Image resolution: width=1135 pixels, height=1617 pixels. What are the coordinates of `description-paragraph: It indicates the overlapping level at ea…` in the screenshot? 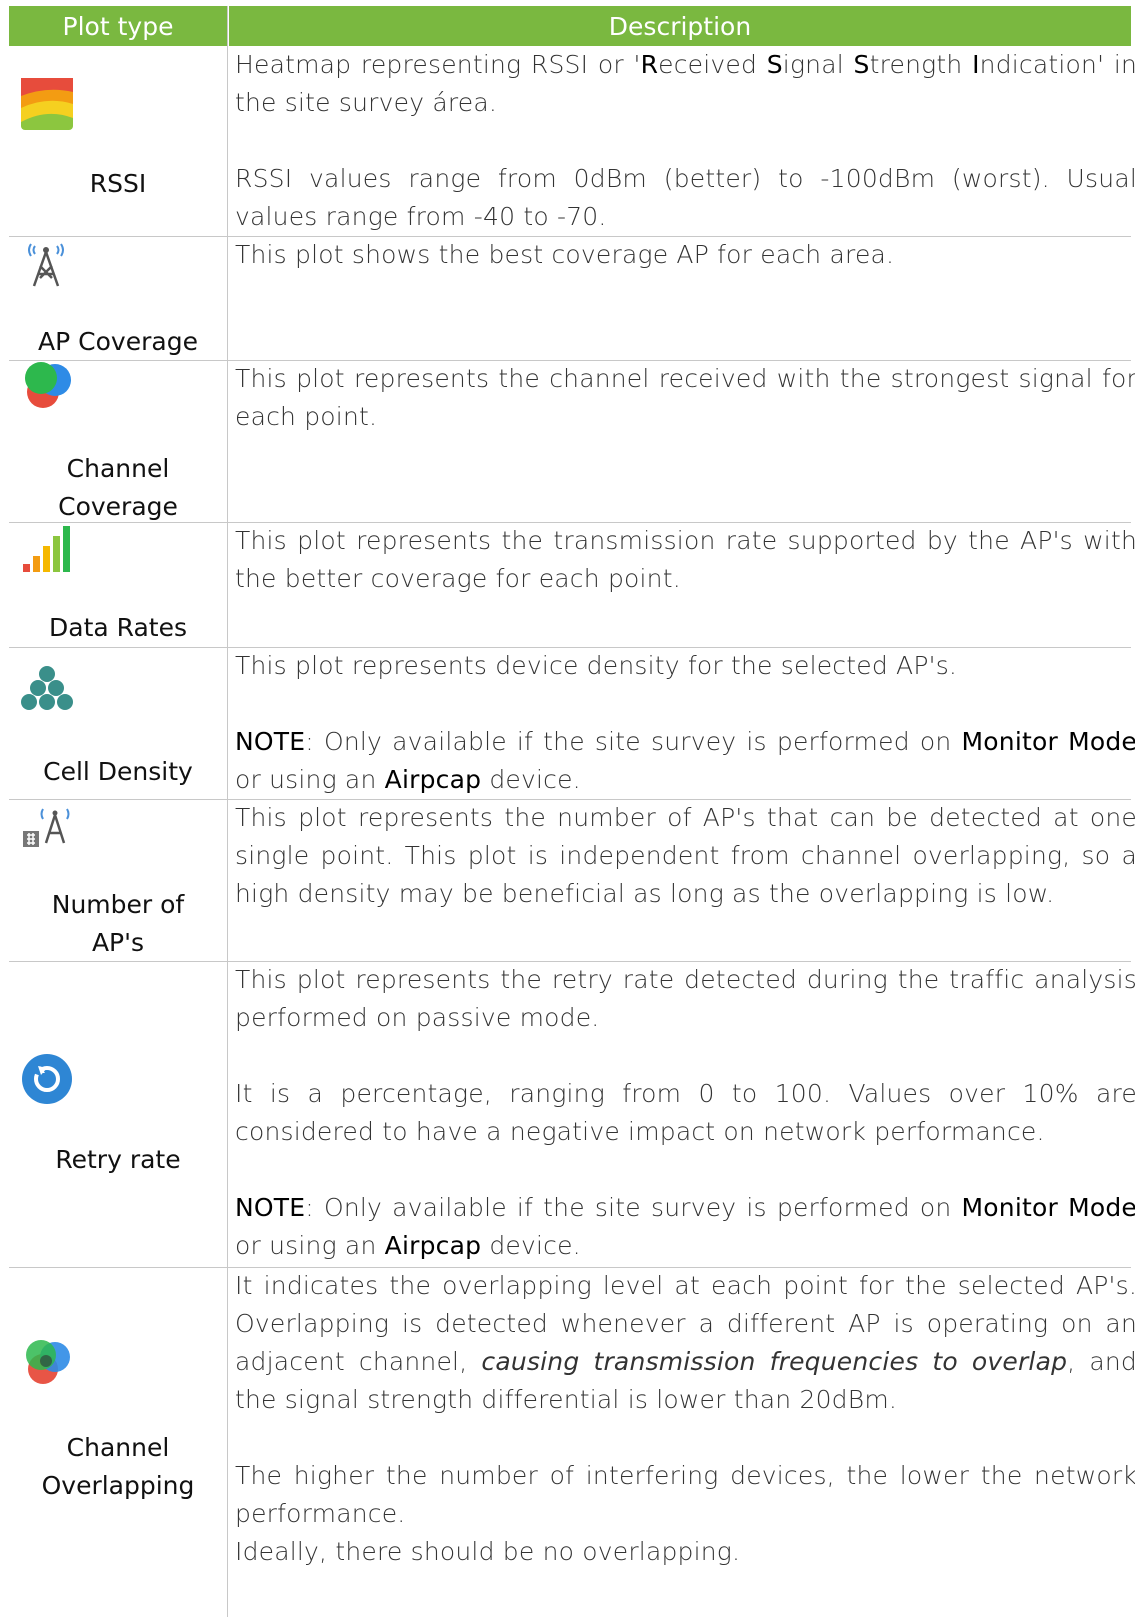 It's located at (685, 1343).